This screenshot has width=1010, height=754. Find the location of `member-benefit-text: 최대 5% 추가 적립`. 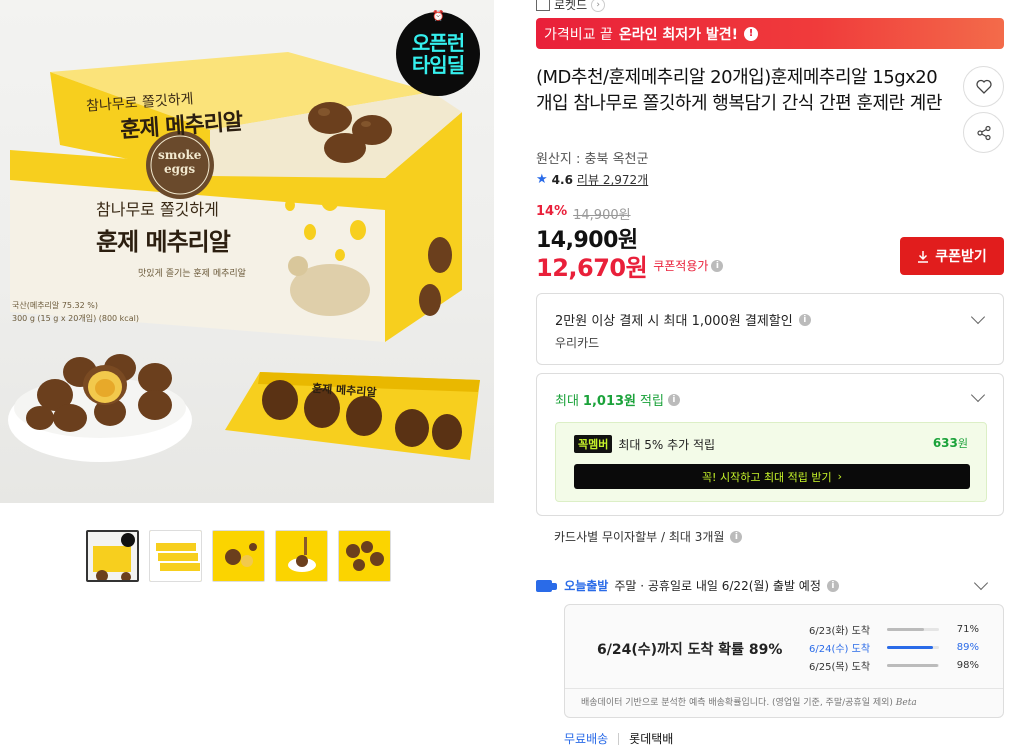

member-benefit-text: 최대 5% 추가 적립 is located at coordinates (667, 444).